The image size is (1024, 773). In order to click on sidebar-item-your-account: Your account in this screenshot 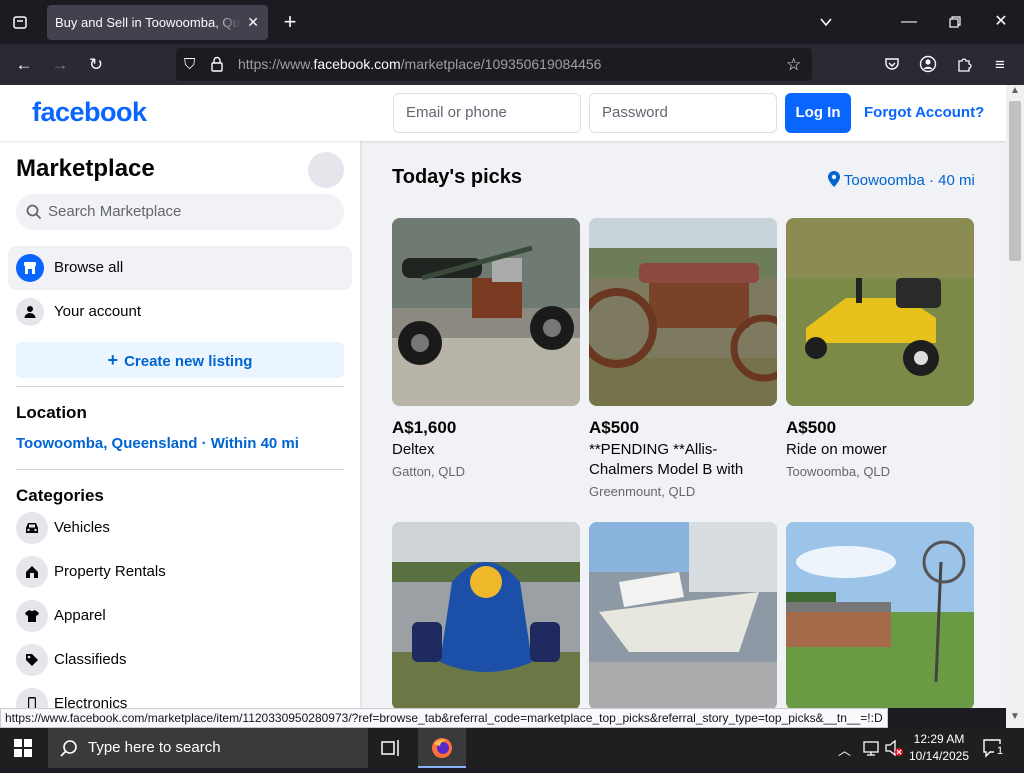, I will do `click(180, 312)`.